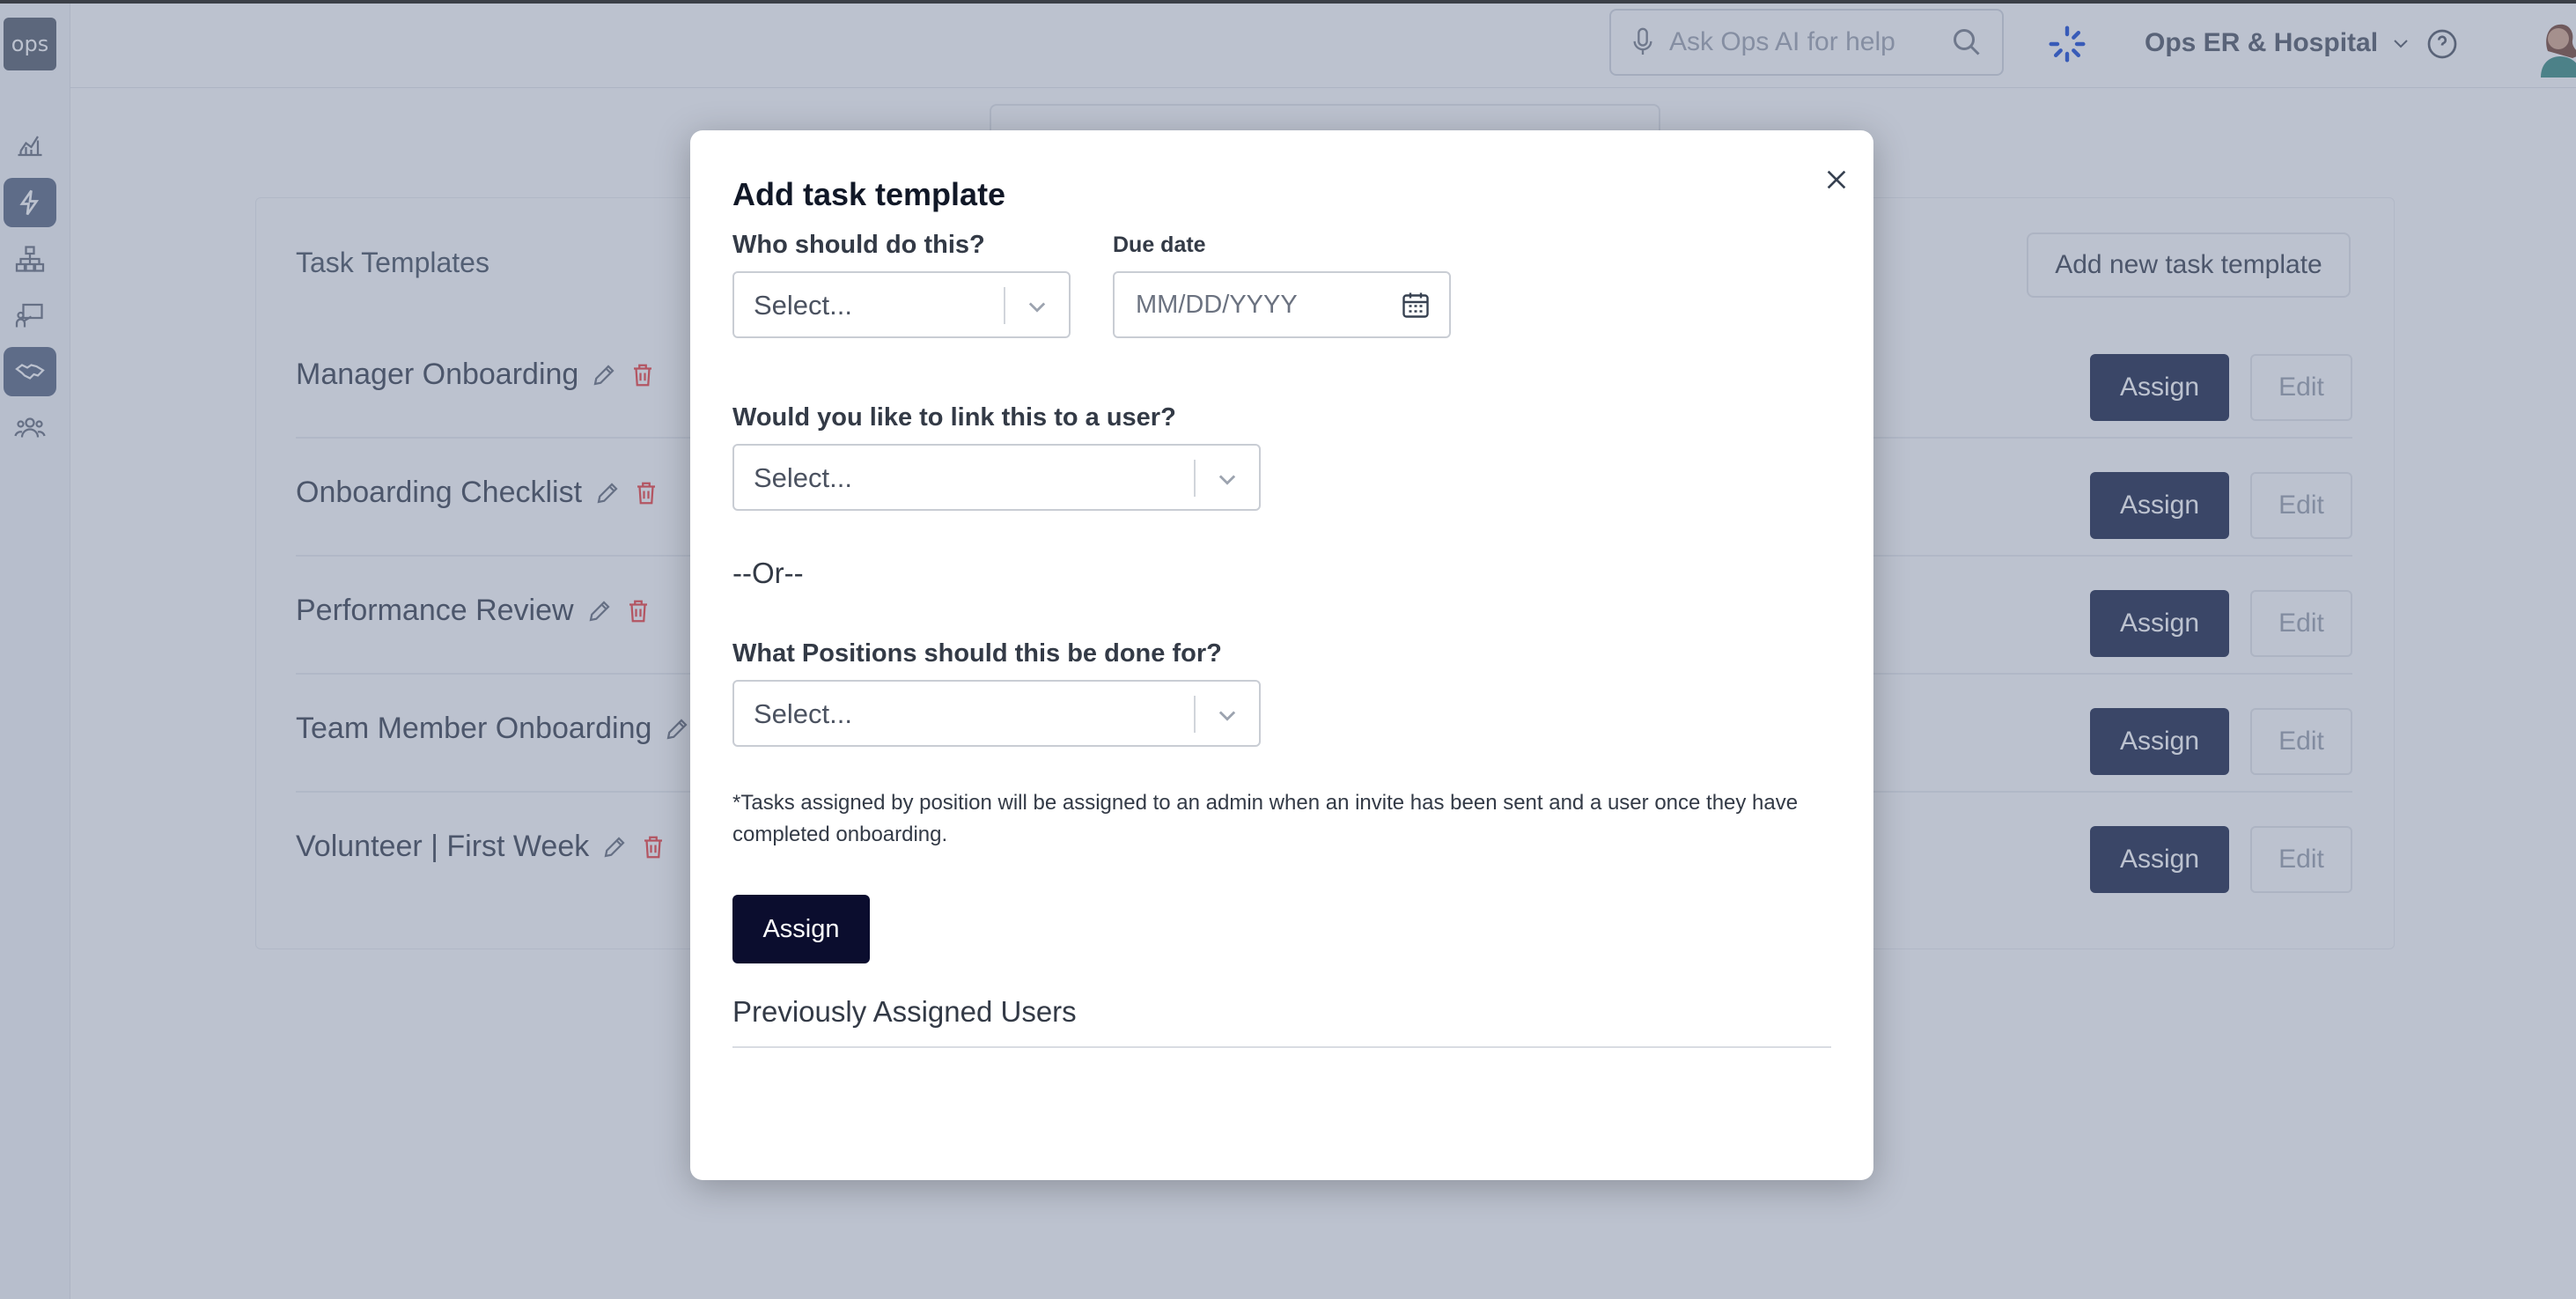 This screenshot has width=2576, height=1299. What do you see at coordinates (954, 417) in the screenshot?
I see `link-user-label: Would you like to link this to a user?` at bounding box center [954, 417].